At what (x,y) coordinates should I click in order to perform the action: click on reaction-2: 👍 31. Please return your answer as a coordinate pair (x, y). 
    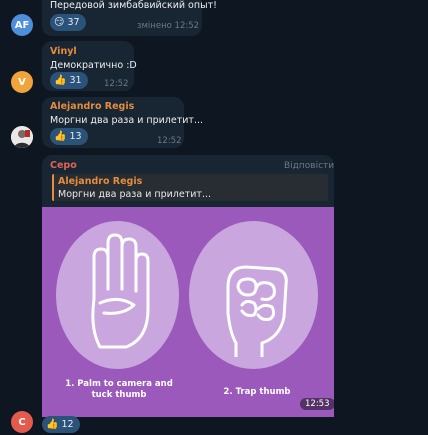
    Looking at the image, I should click on (69, 80).